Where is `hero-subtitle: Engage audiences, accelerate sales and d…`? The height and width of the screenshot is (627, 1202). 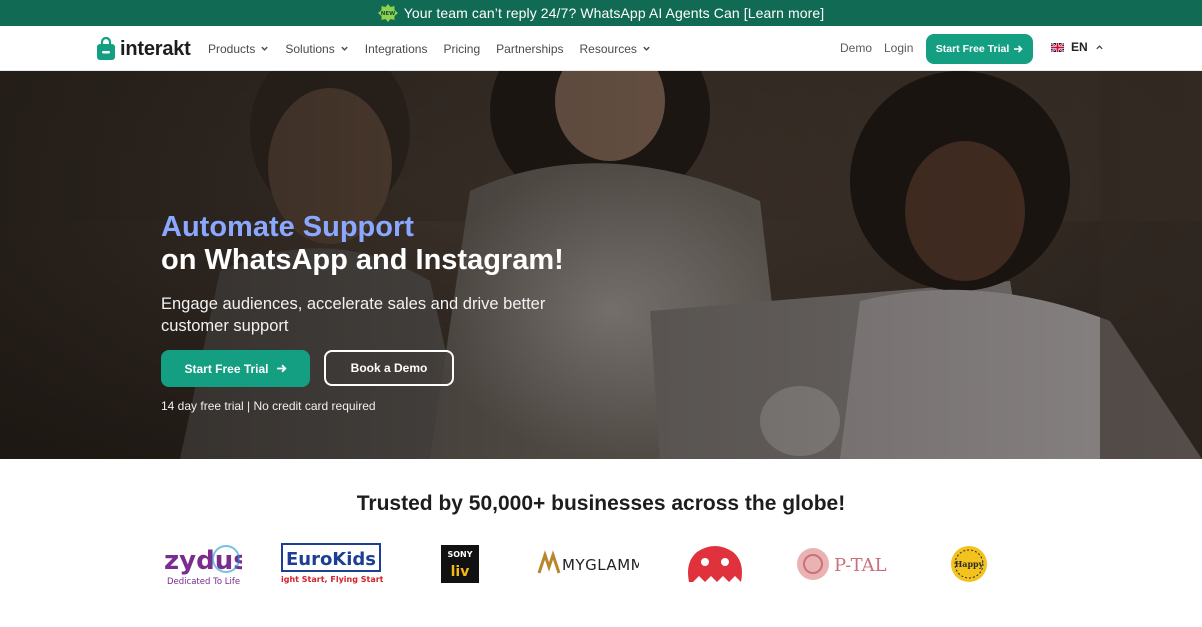
hero-subtitle: Engage audiences, accelerate sales and d… is located at coordinates (353, 315).